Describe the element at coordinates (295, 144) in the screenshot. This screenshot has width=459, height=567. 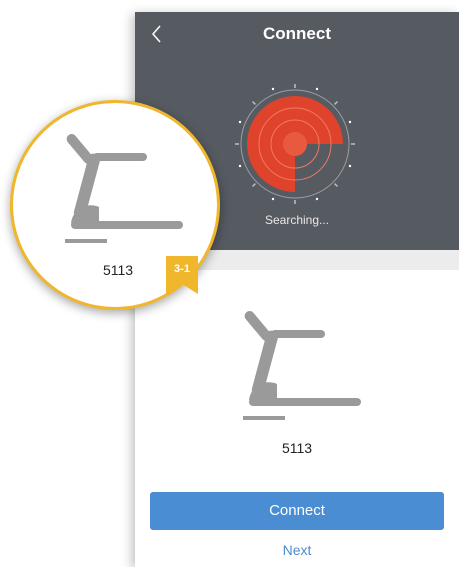
I see `radar-icon` at that location.